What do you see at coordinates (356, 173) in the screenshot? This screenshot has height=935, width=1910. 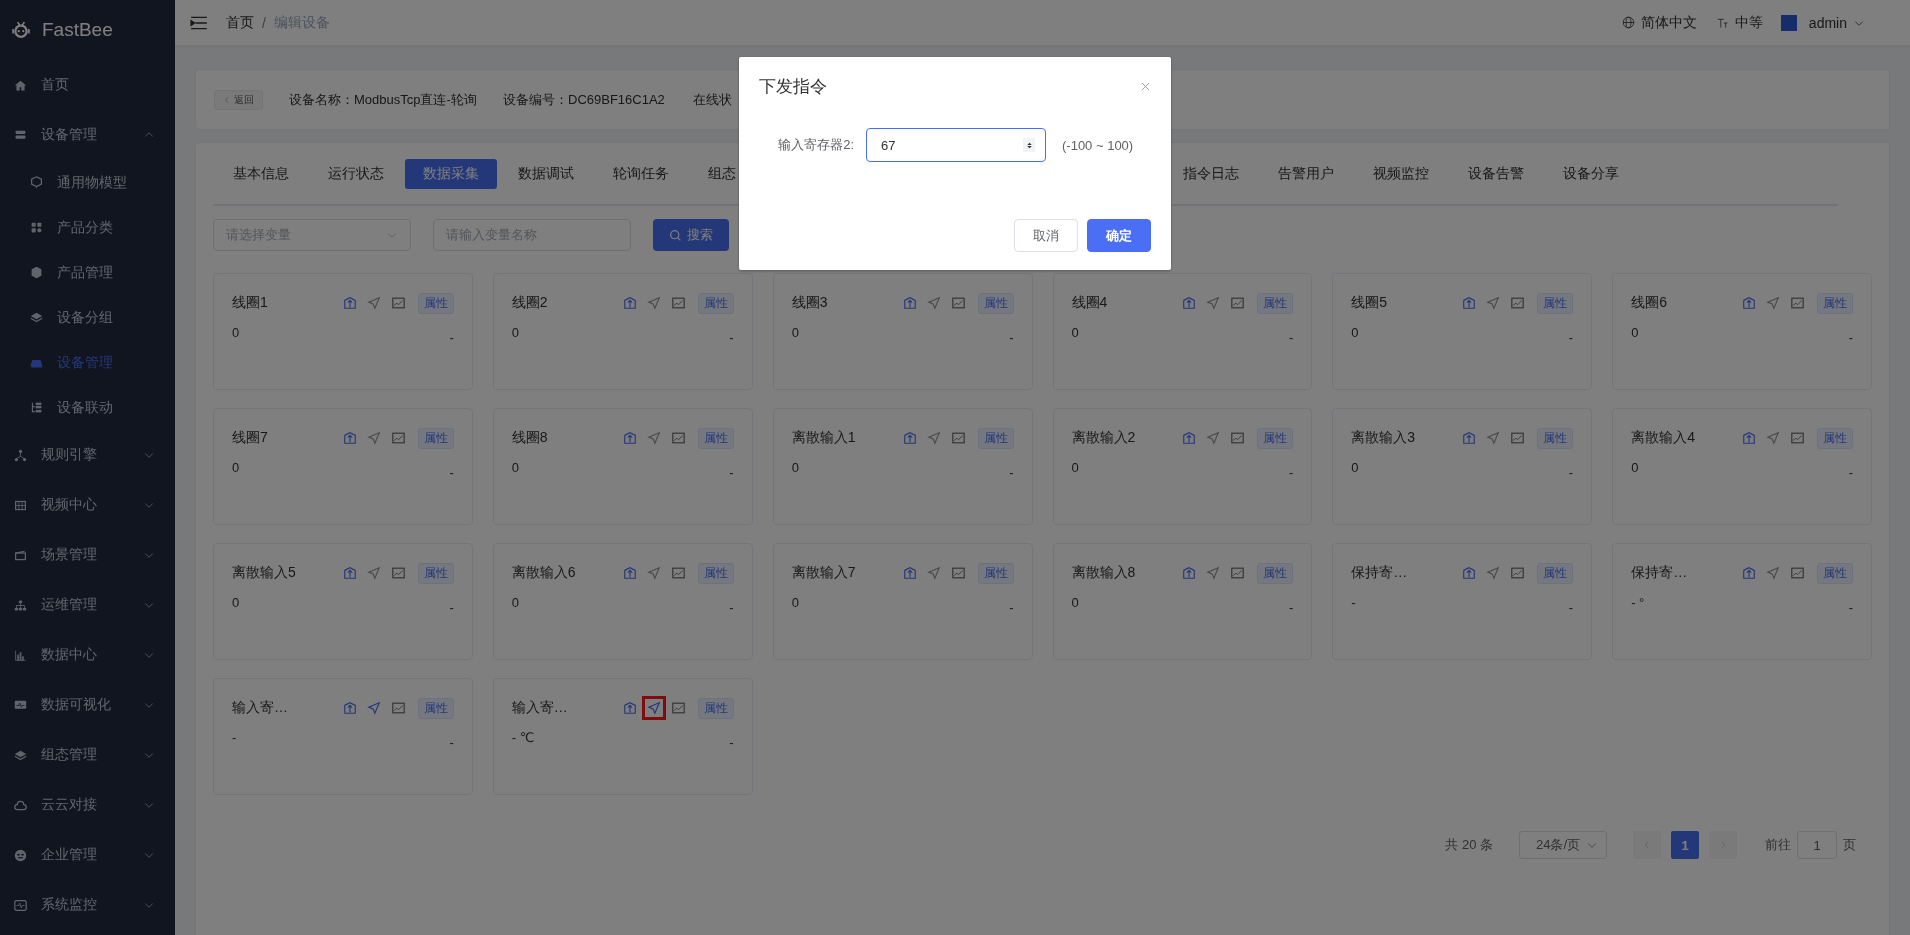 I see `tab: 运行状态` at bounding box center [356, 173].